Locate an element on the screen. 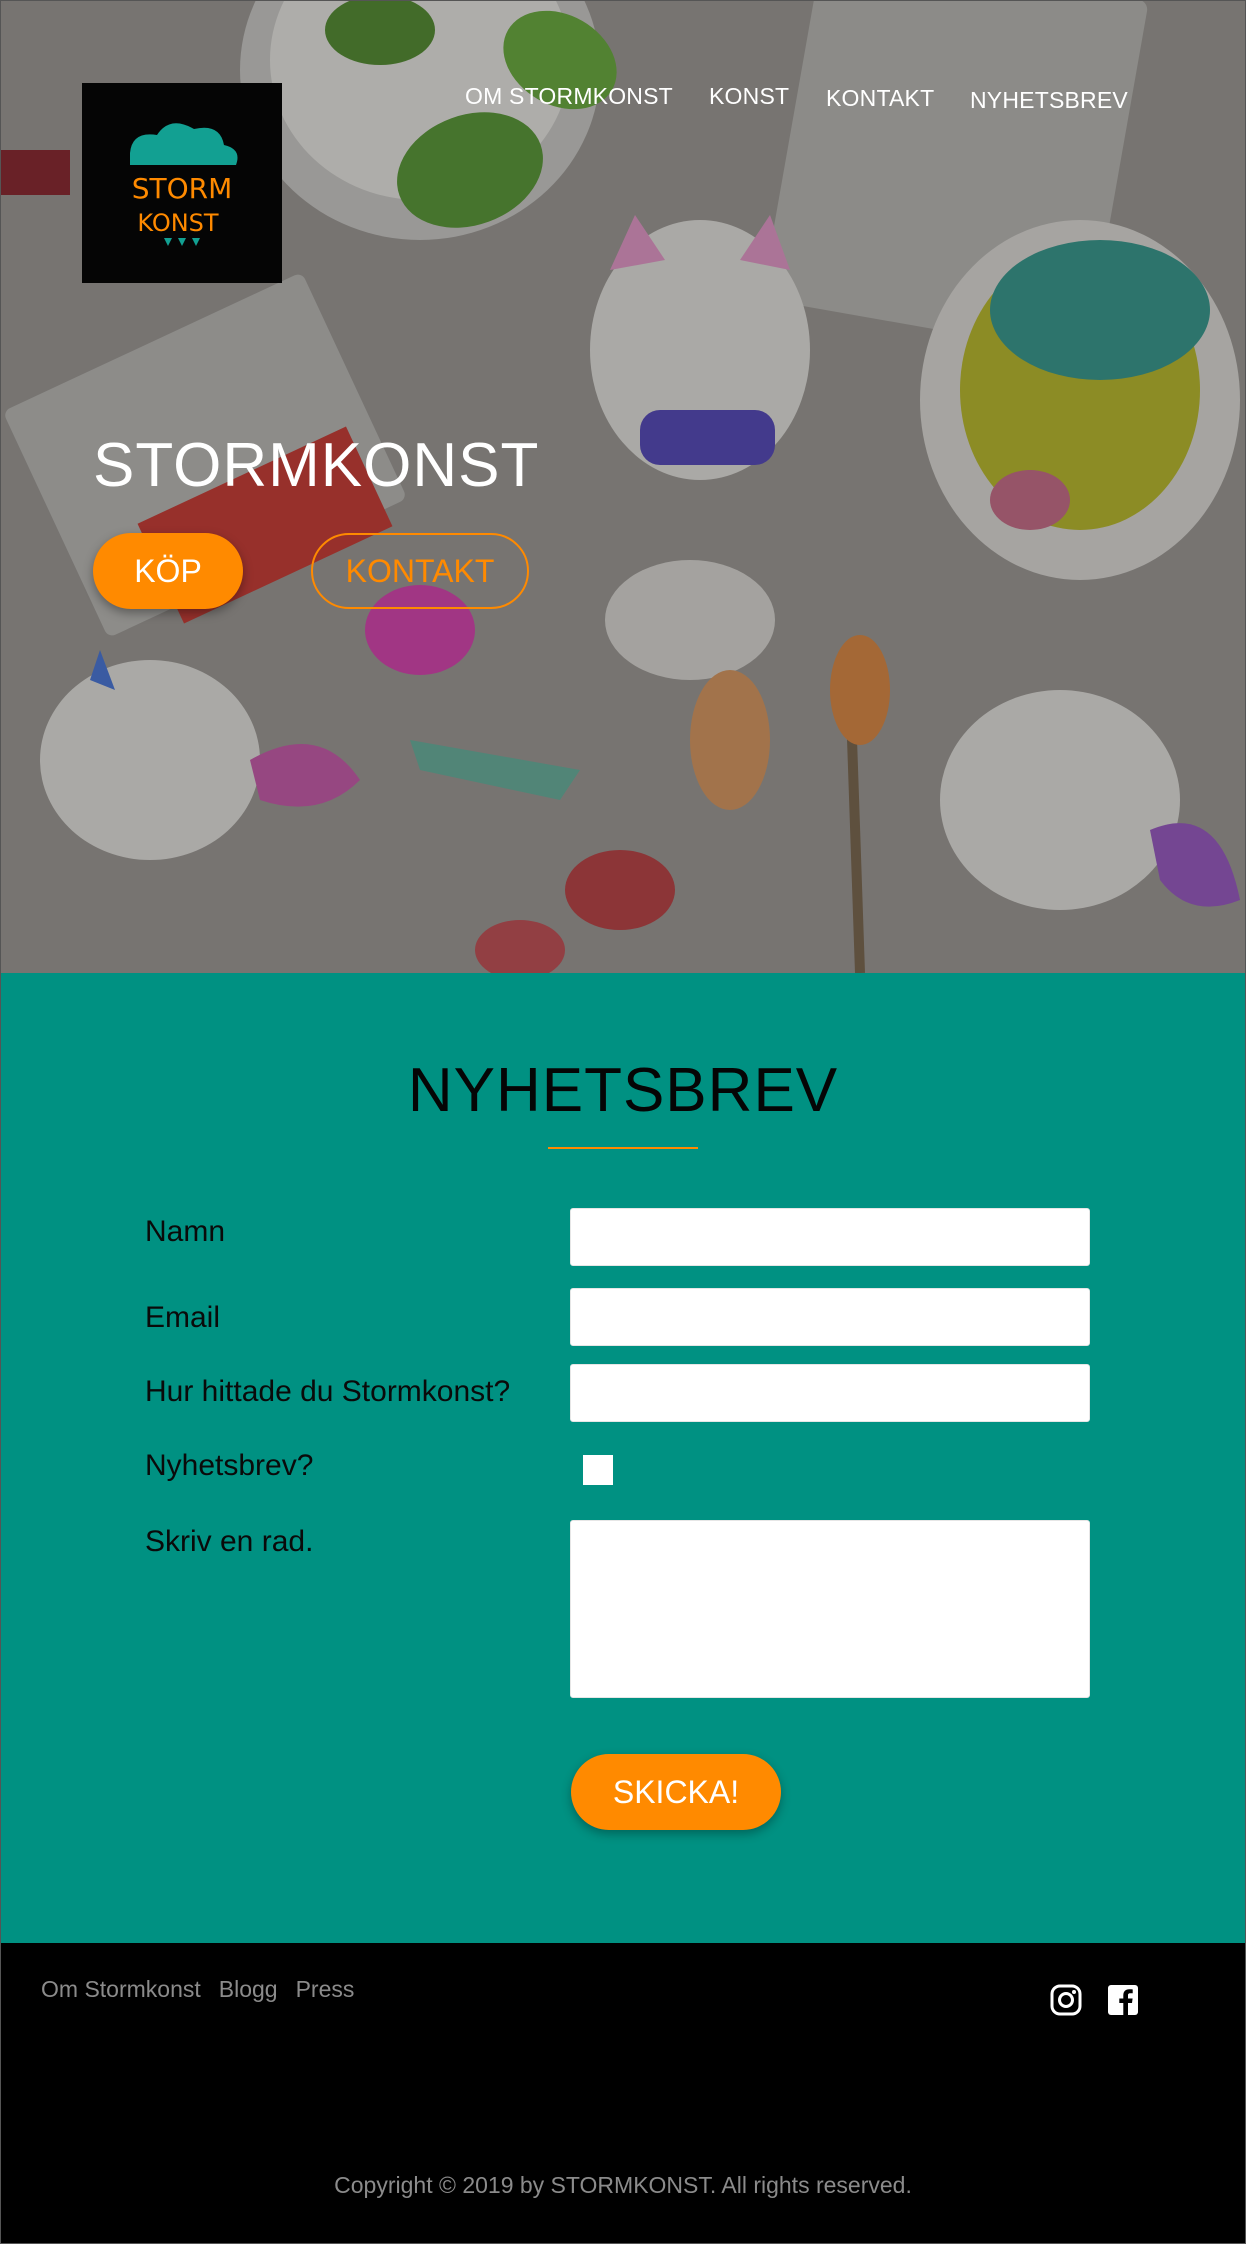  instagram-icon is located at coordinates (1066, 2000).